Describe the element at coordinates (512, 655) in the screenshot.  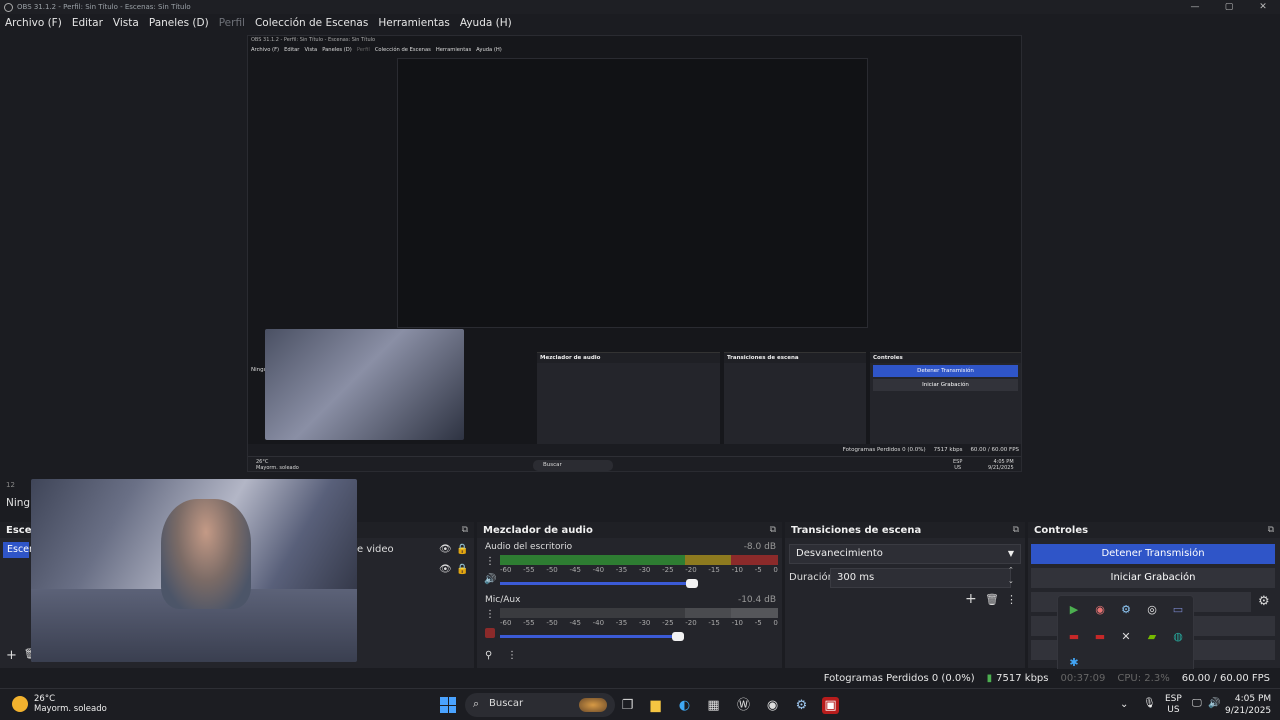
I see `mixer-menu-icon: ⋮` at that location.